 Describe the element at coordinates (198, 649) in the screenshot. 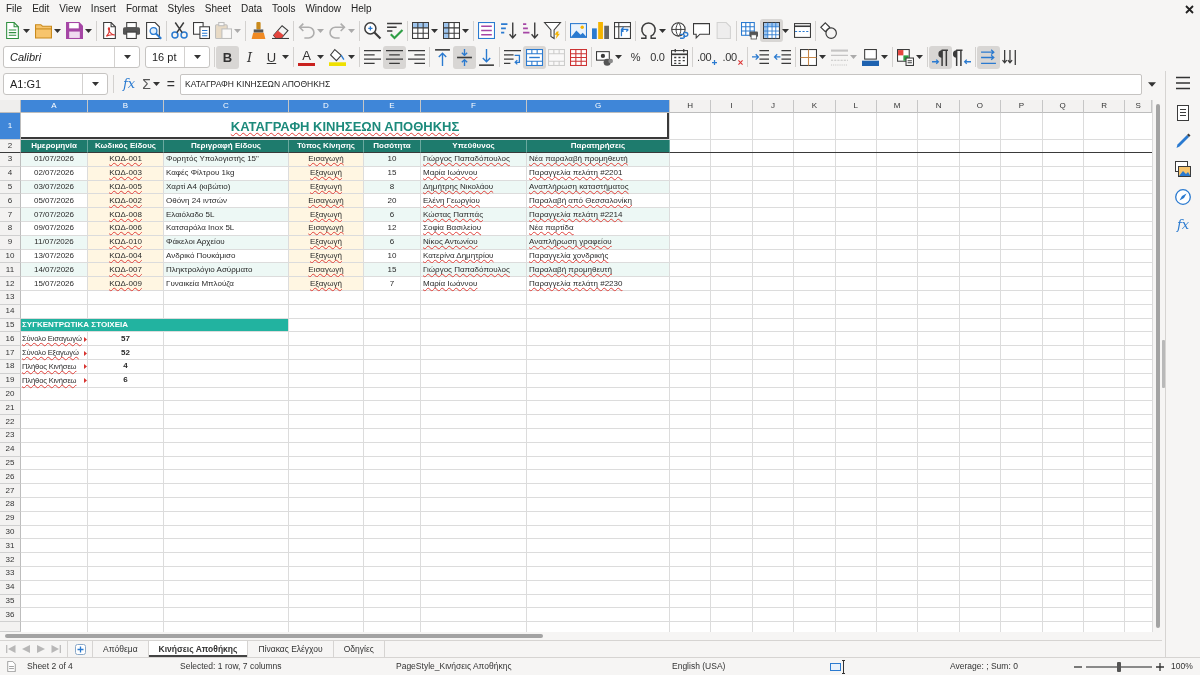

I see `sheet-tab: Κινήσεις Αποθήκης` at that location.